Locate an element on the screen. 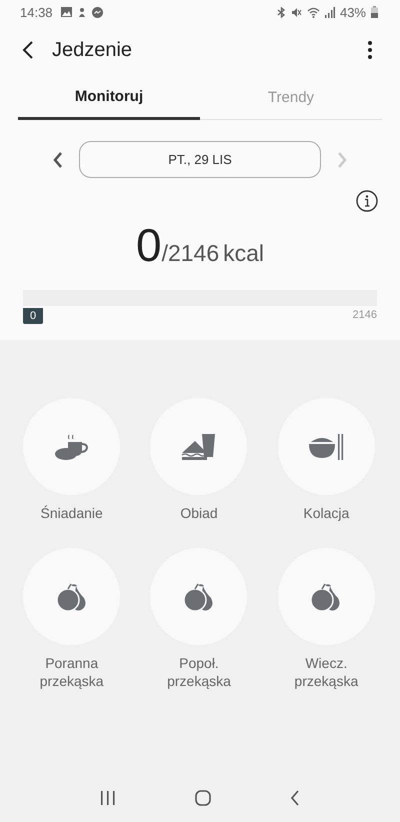 The height and width of the screenshot is (822, 400). sandwich-and-drink-icon is located at coordinates (198, 446).